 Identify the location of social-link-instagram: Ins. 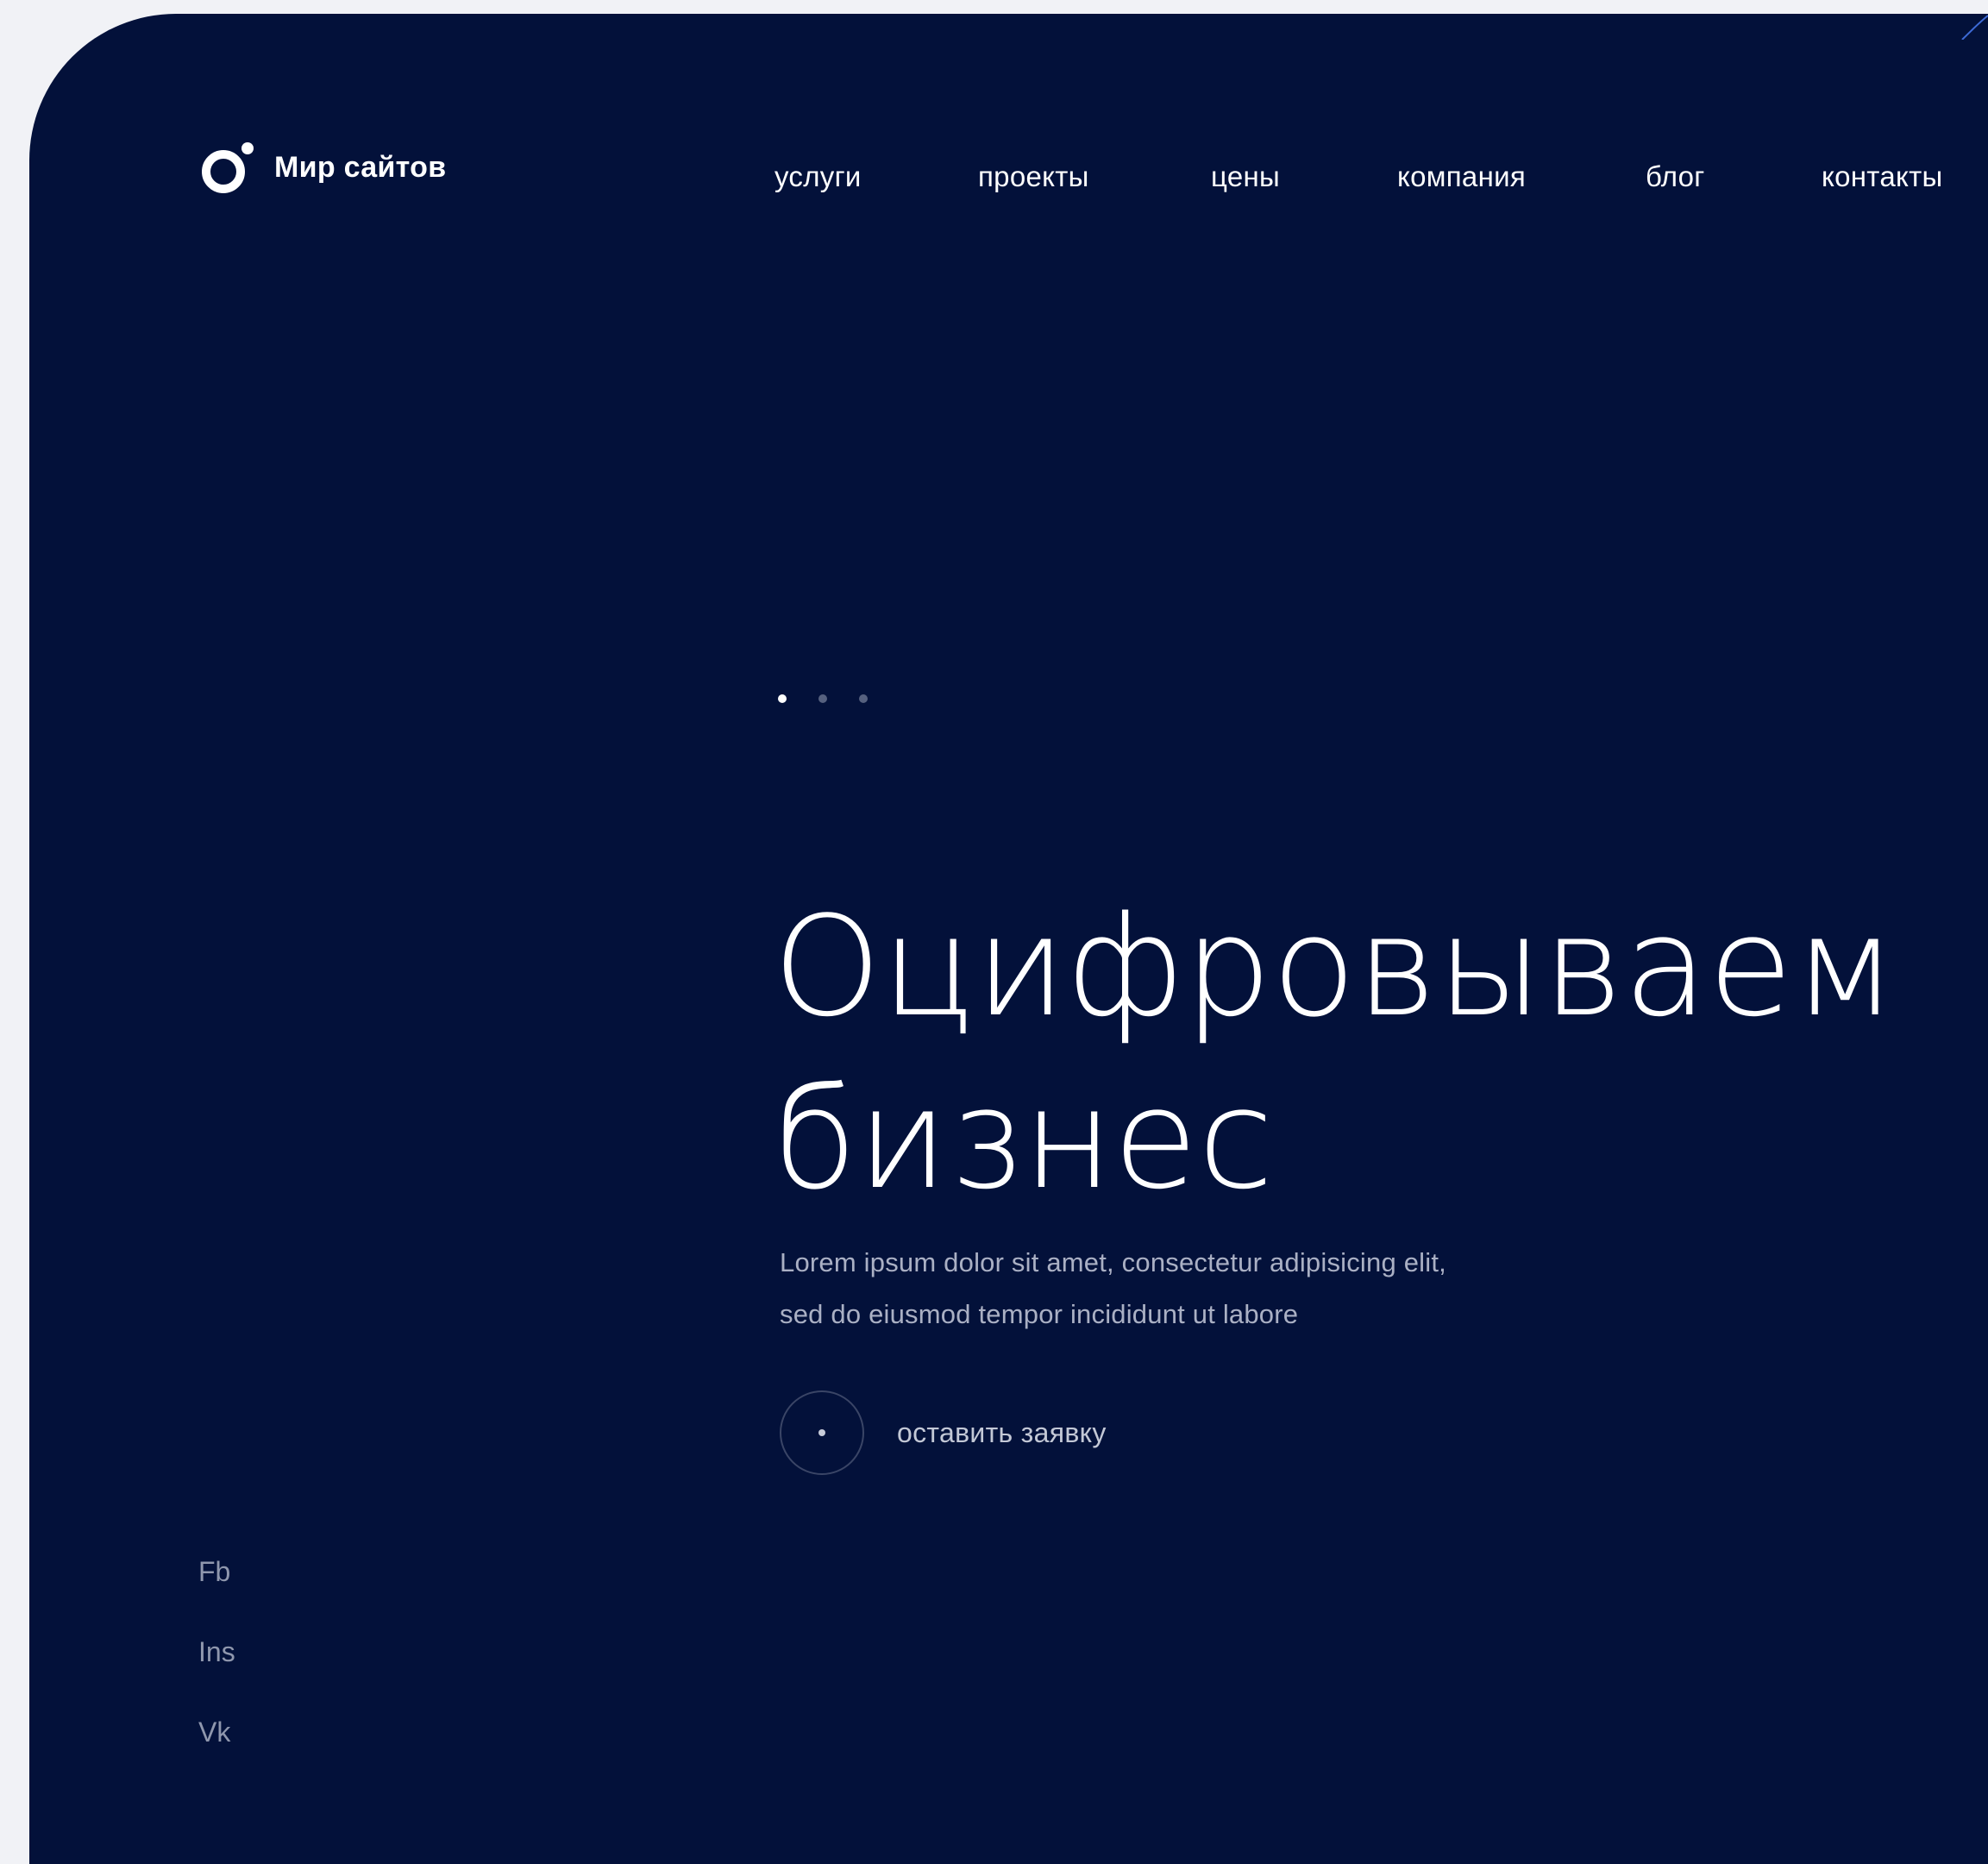
(216, 1675).